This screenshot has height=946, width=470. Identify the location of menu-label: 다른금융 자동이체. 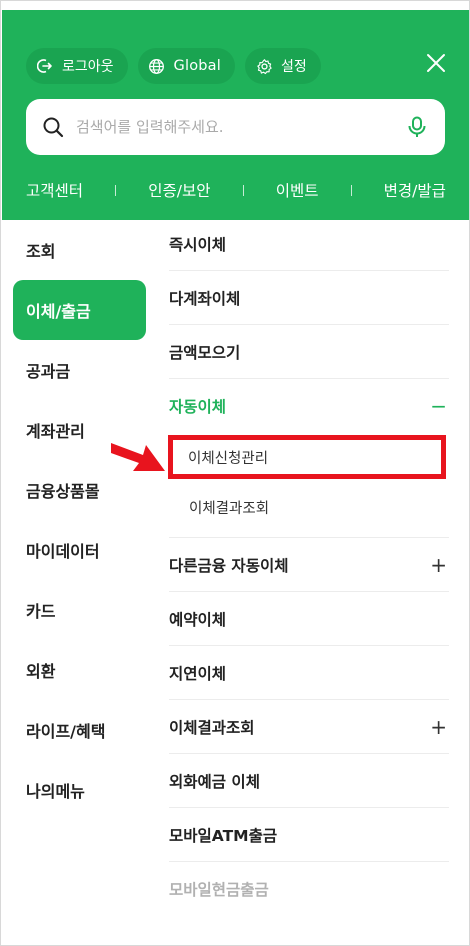
(229, 565).